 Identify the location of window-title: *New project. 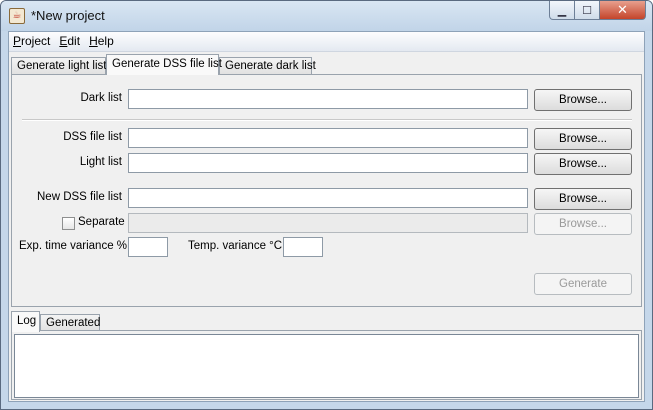
(68, 15).